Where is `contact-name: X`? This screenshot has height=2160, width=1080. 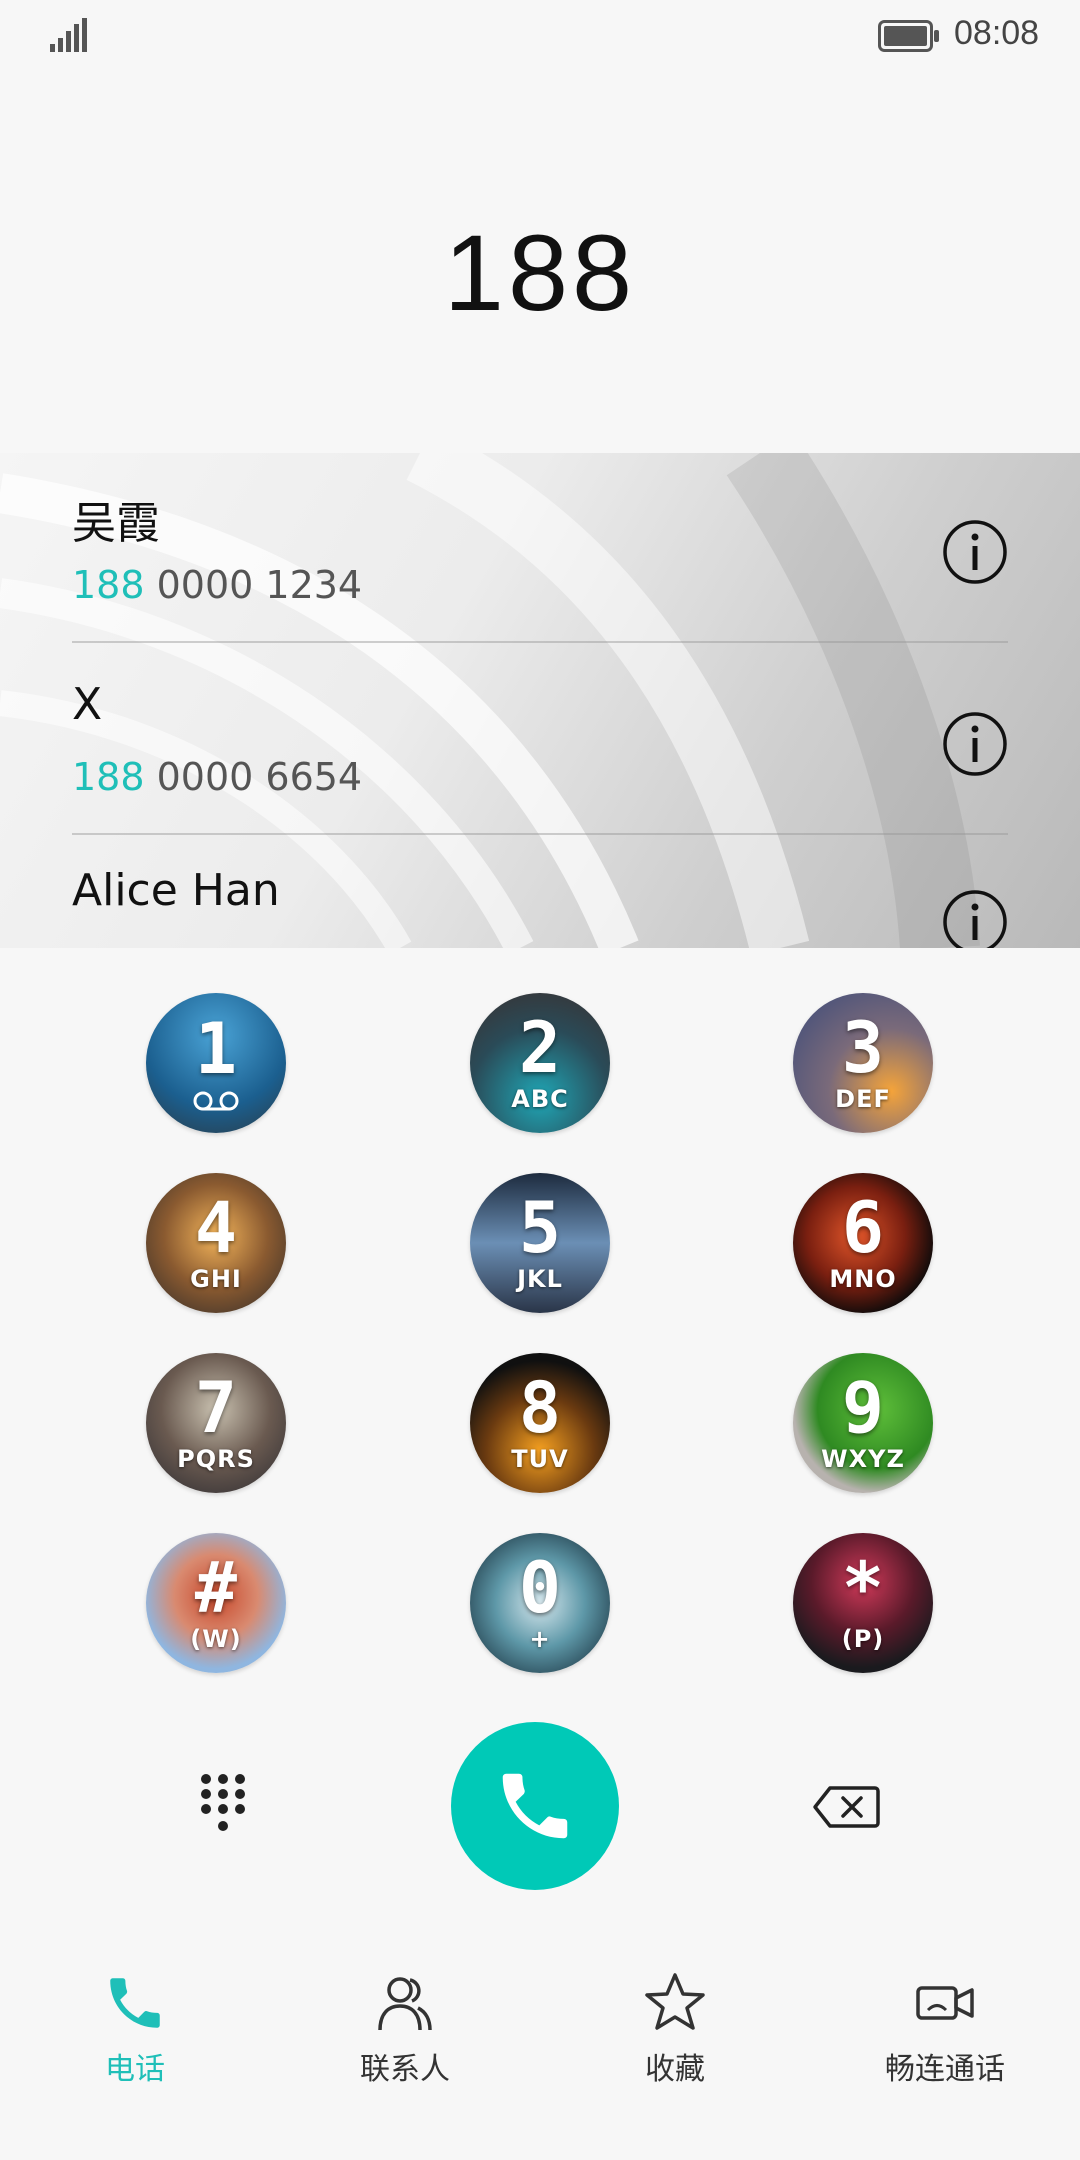 contact-name: X is located at coordinates (87, 704).